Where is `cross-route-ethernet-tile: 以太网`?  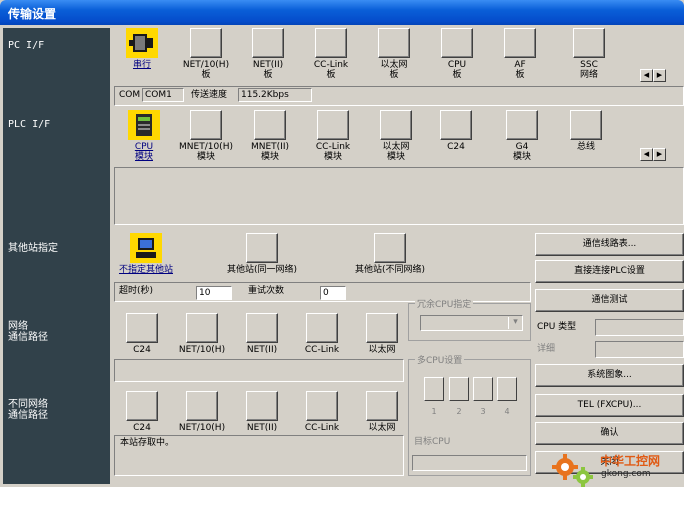
cross-route-ethernet-tile: 以太网 is located at coordinates (382, 412).